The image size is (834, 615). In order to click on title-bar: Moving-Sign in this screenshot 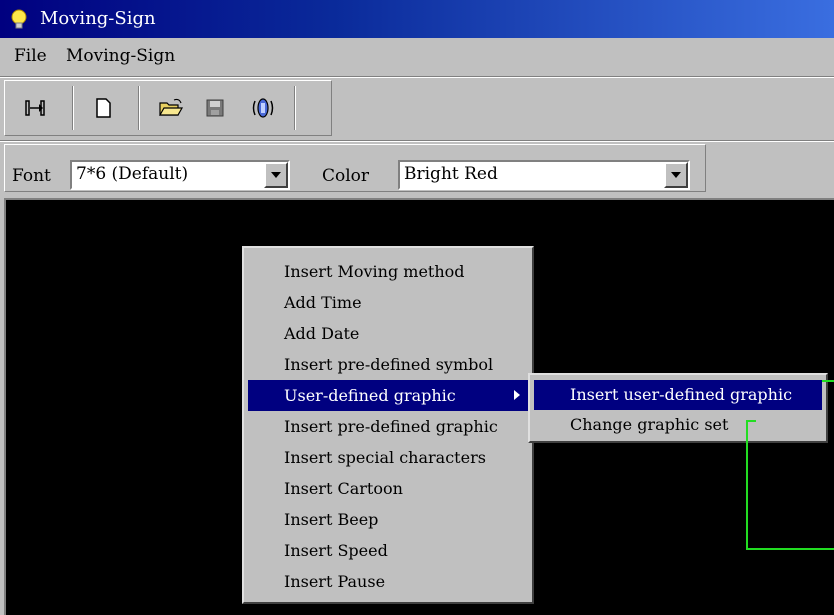, I will do `click(417, 19)`.